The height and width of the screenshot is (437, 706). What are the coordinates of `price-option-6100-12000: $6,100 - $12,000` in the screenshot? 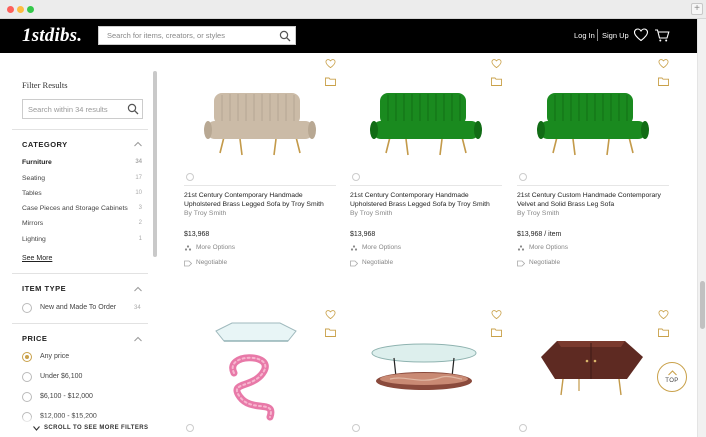 It's located at (66, 396).